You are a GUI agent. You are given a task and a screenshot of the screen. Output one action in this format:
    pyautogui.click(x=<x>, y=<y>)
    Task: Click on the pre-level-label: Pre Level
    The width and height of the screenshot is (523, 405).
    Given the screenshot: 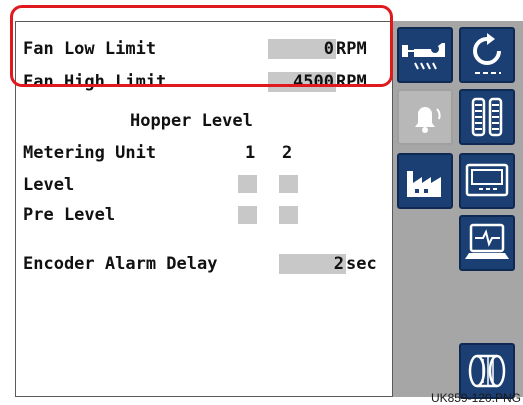 What is the action you would take?
    pyautogui.click(x=69, y=215)
    